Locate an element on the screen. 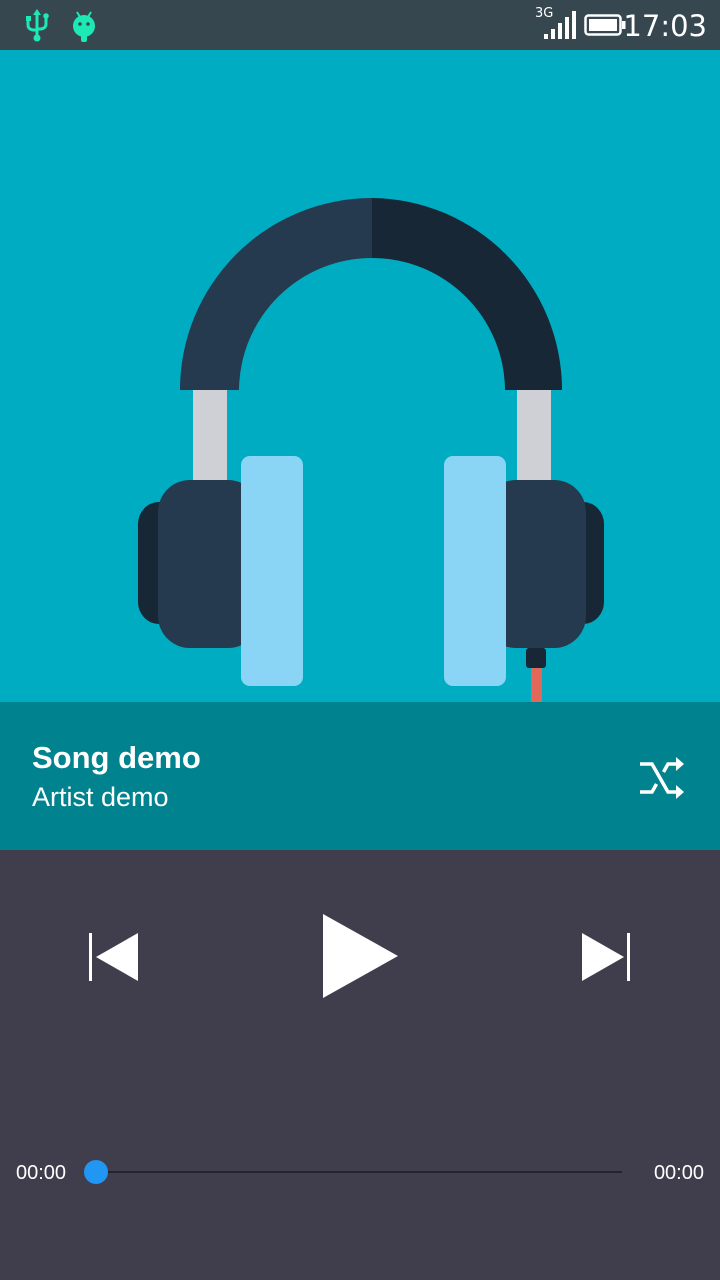 This screenshot has width=720, height=1280. shuffle-icon is located at coordinates (660, 778).